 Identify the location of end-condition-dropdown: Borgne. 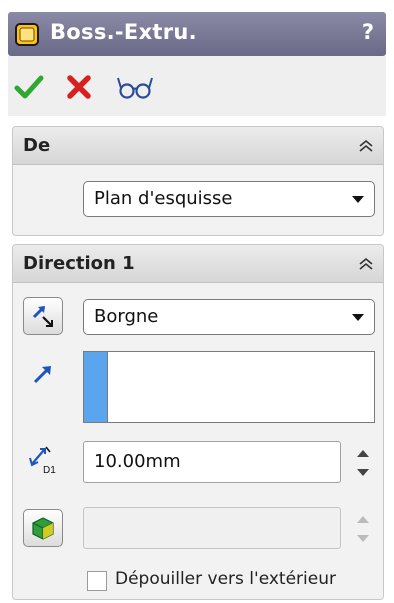
(229, 317).